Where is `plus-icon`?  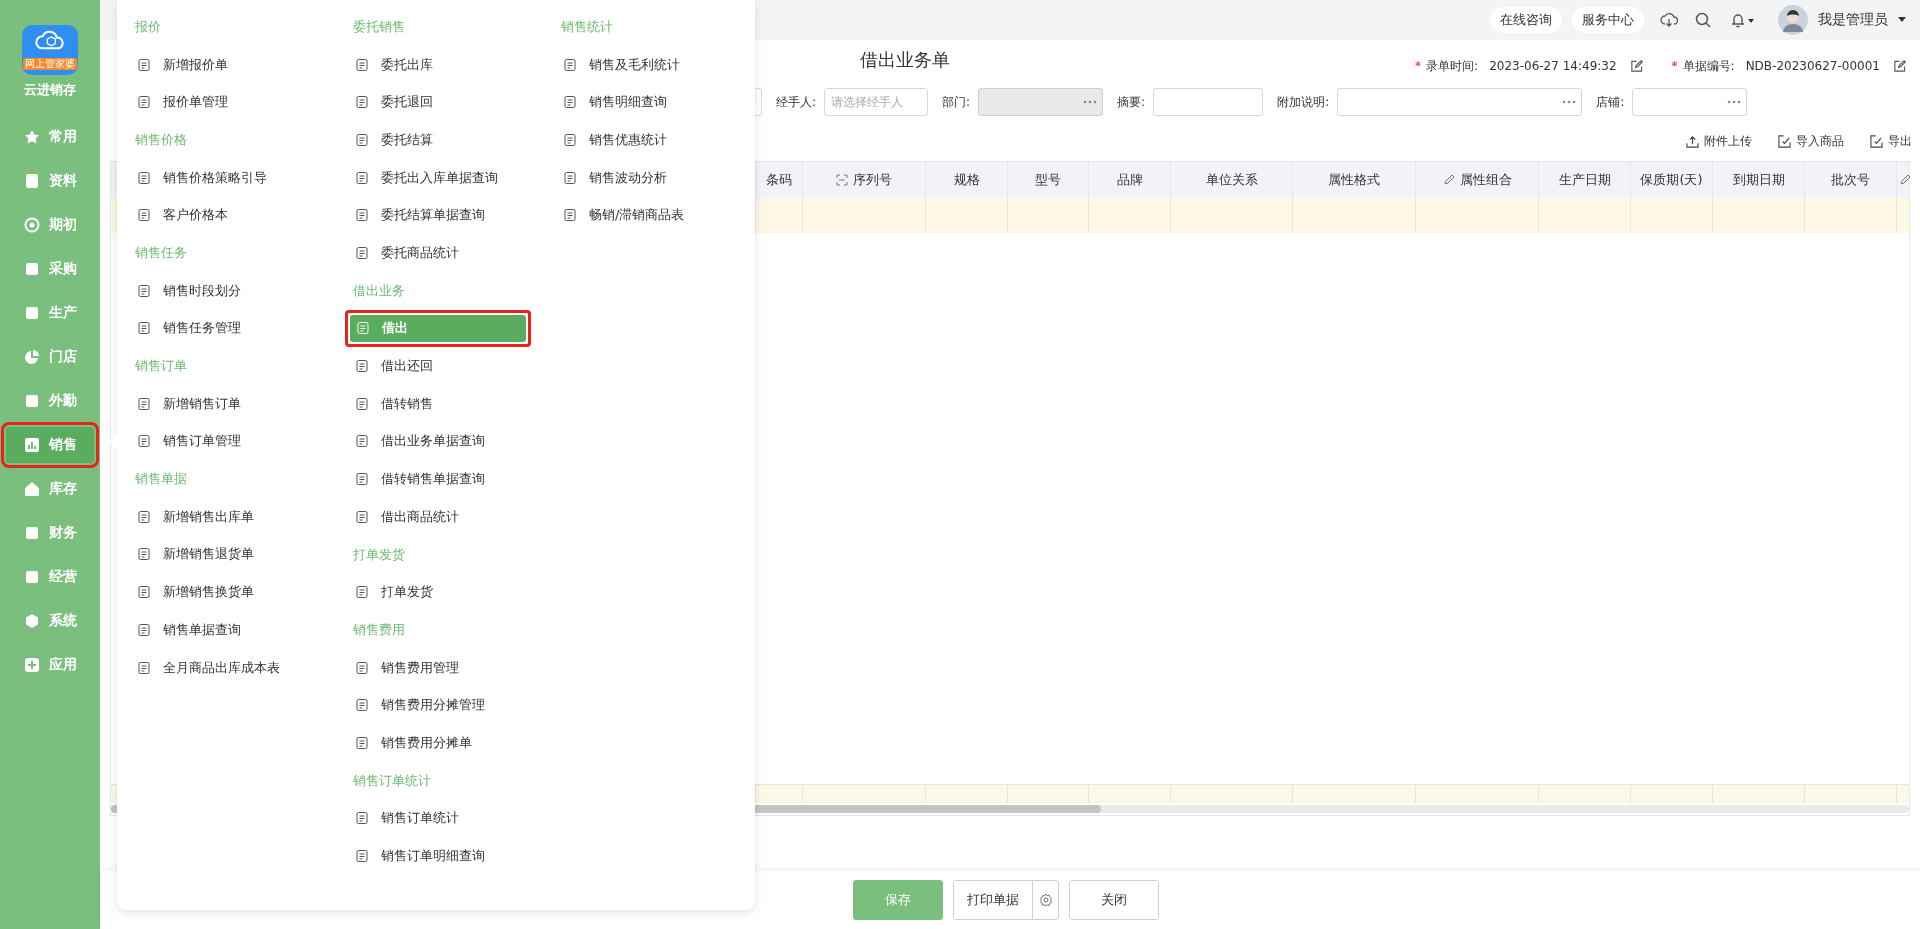
plus-icon is located at coordinates (31, 665).